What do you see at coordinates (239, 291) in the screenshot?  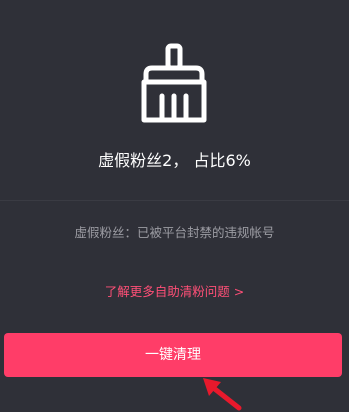 I see `chevron-right-icon: >` at bounding box center [239, 291].